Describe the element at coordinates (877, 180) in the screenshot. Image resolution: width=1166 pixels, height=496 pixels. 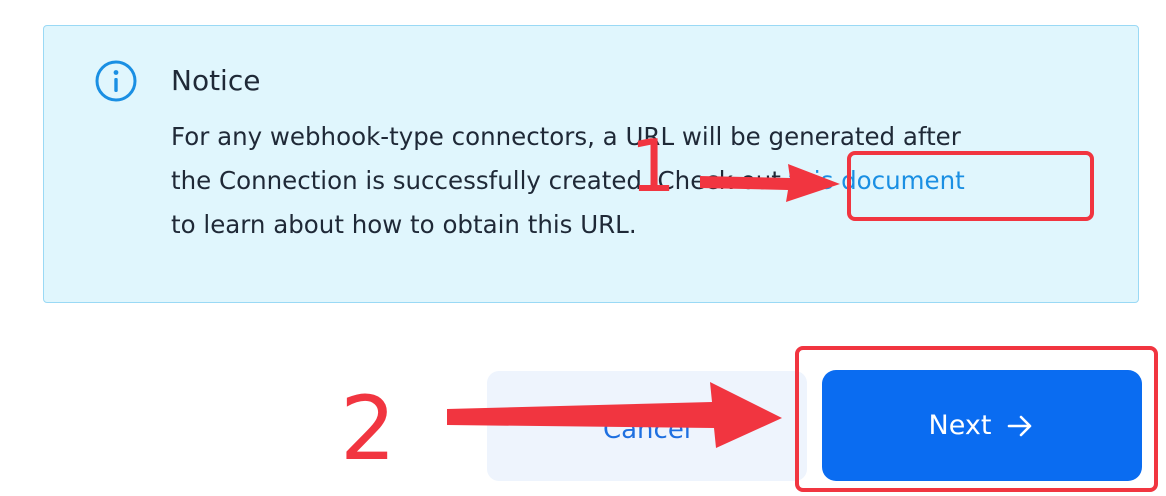
I see `this-document-link: this document` at that location.